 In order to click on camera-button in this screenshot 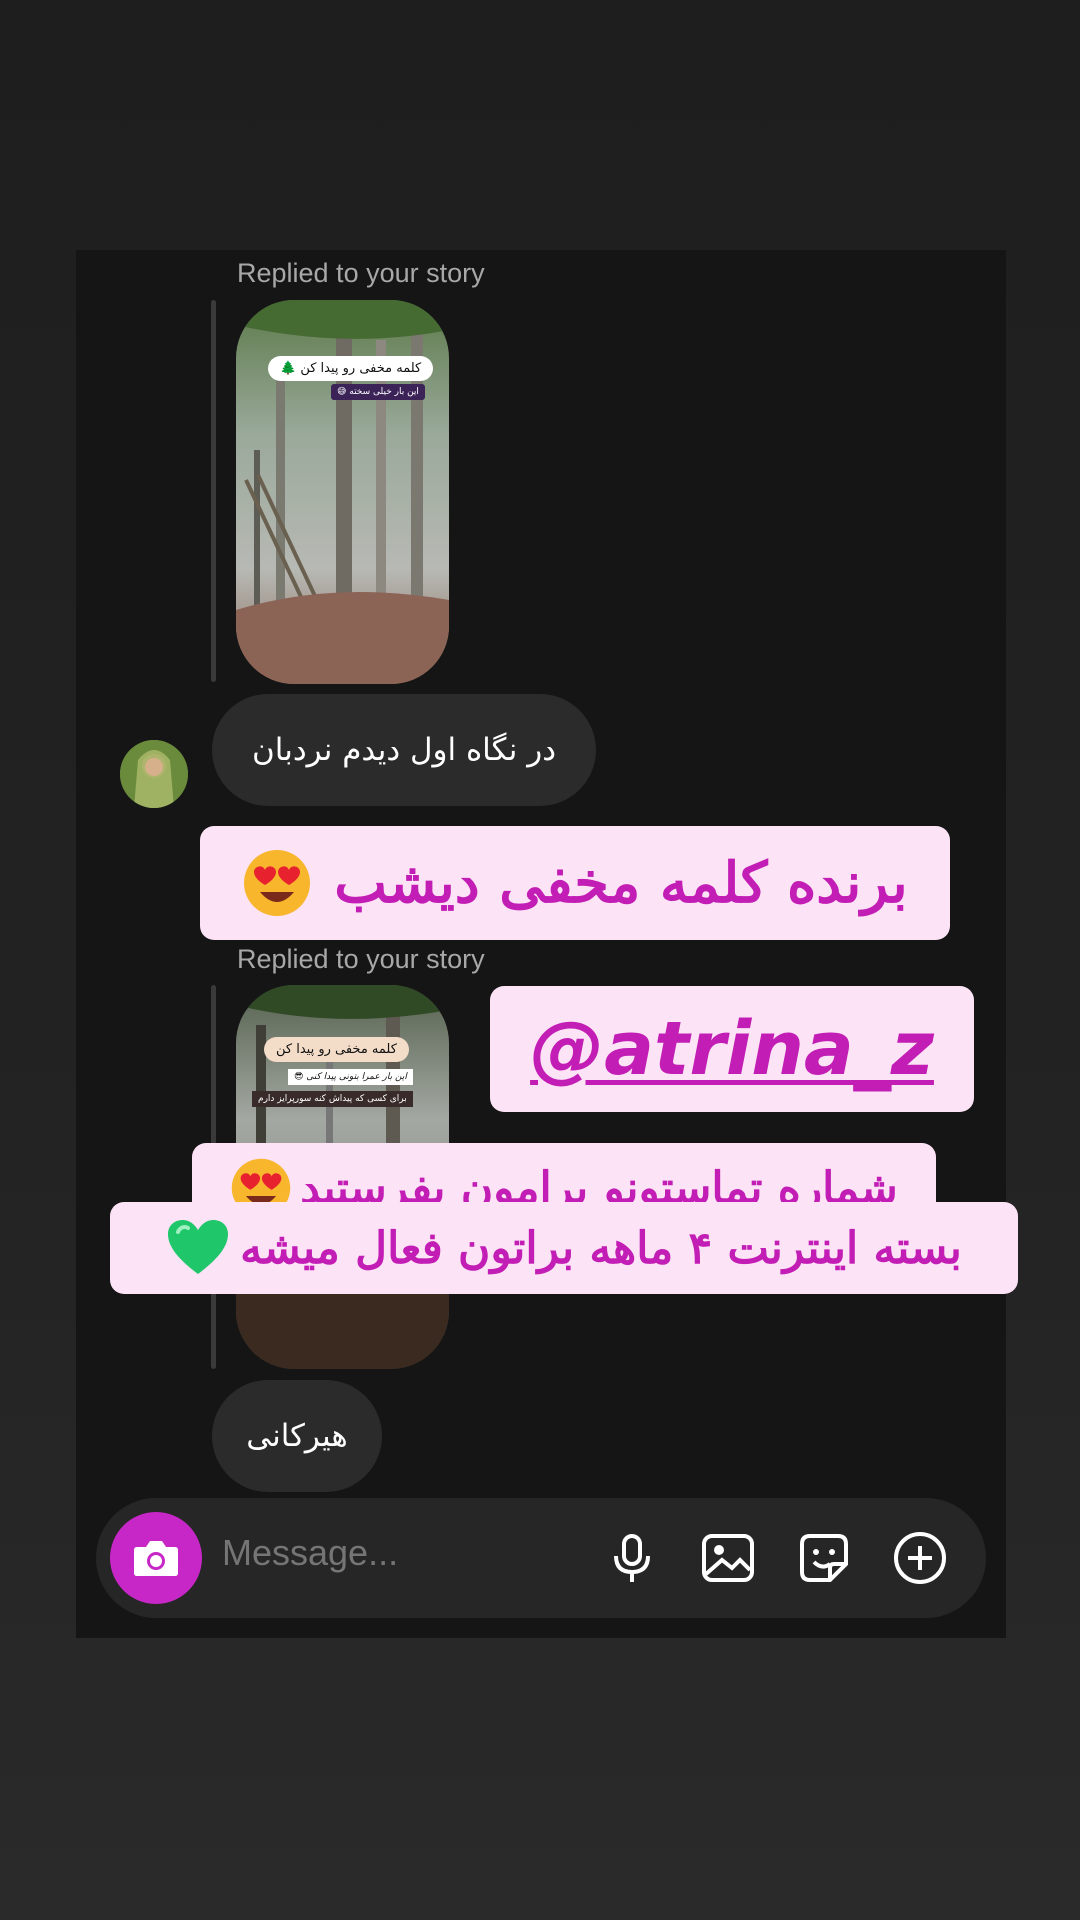, I will do `click(156, 1558)`.